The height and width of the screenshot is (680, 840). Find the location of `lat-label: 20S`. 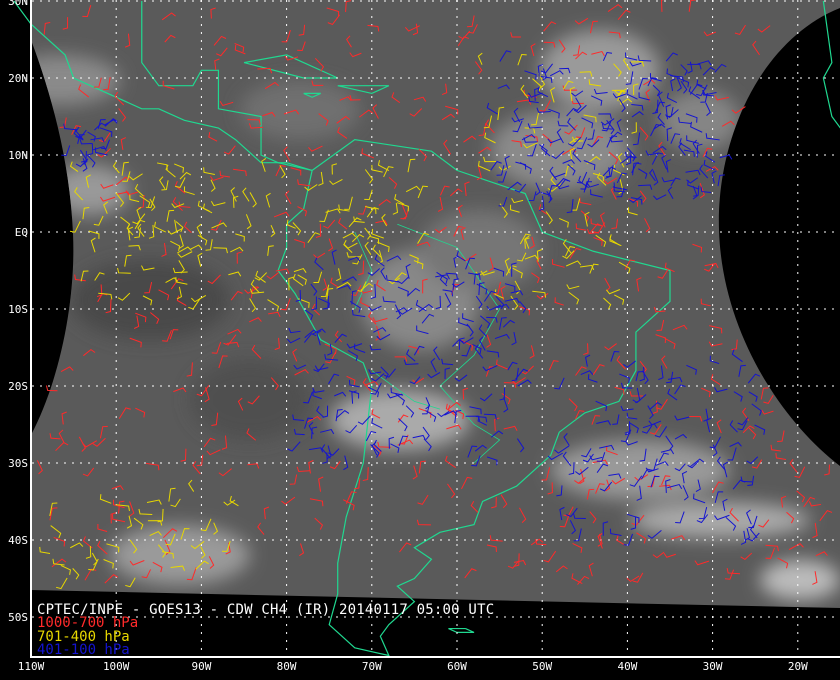

lat-label: 20S is located at coordinates (18, 386).